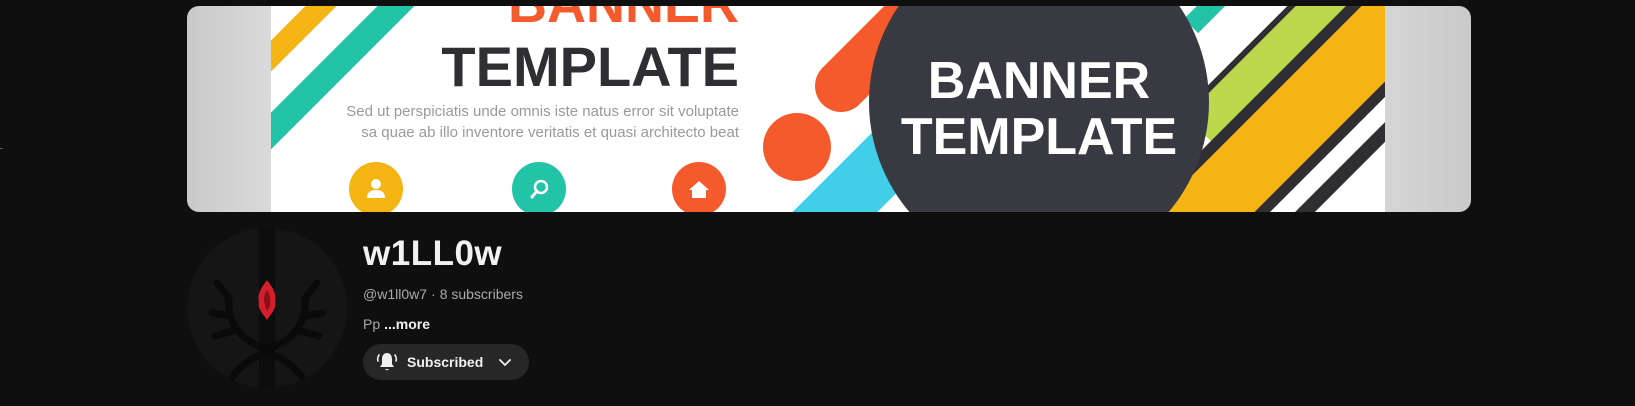 The height and width of the screenshot is (406, 1635). I want to click on bell-ringing-icon, so click(387, 362).